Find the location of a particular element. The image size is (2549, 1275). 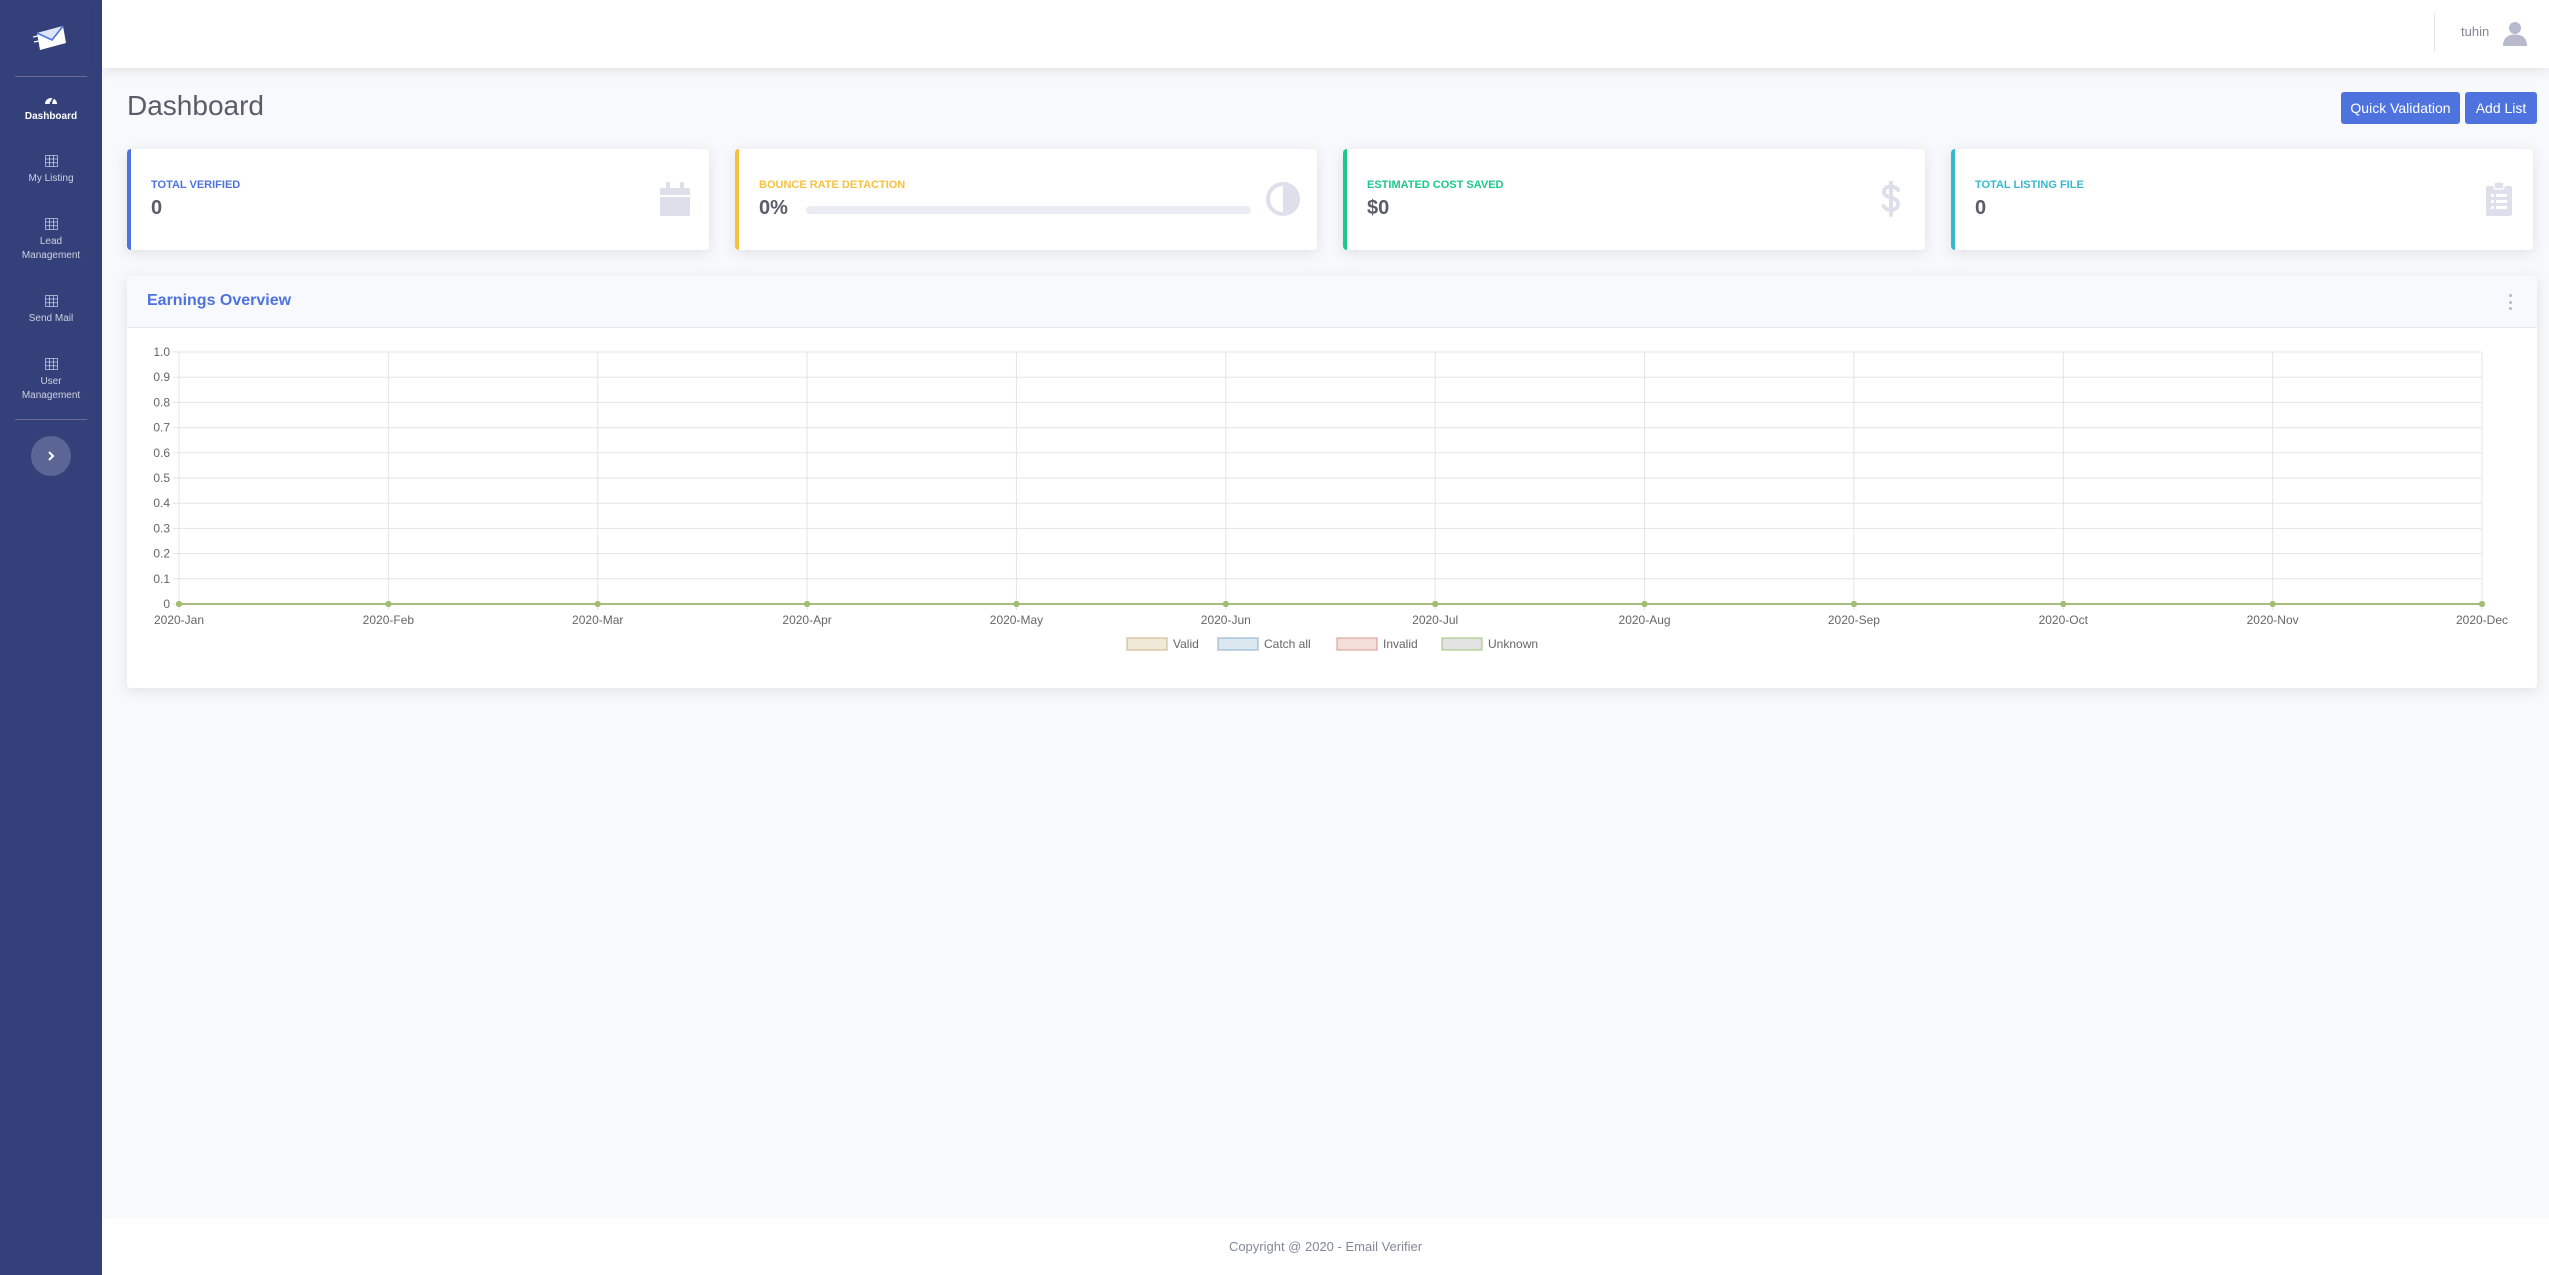

footer-copyright: Copyright @ 2020 - Email Verifier is located at coordinates (1325, 1246).